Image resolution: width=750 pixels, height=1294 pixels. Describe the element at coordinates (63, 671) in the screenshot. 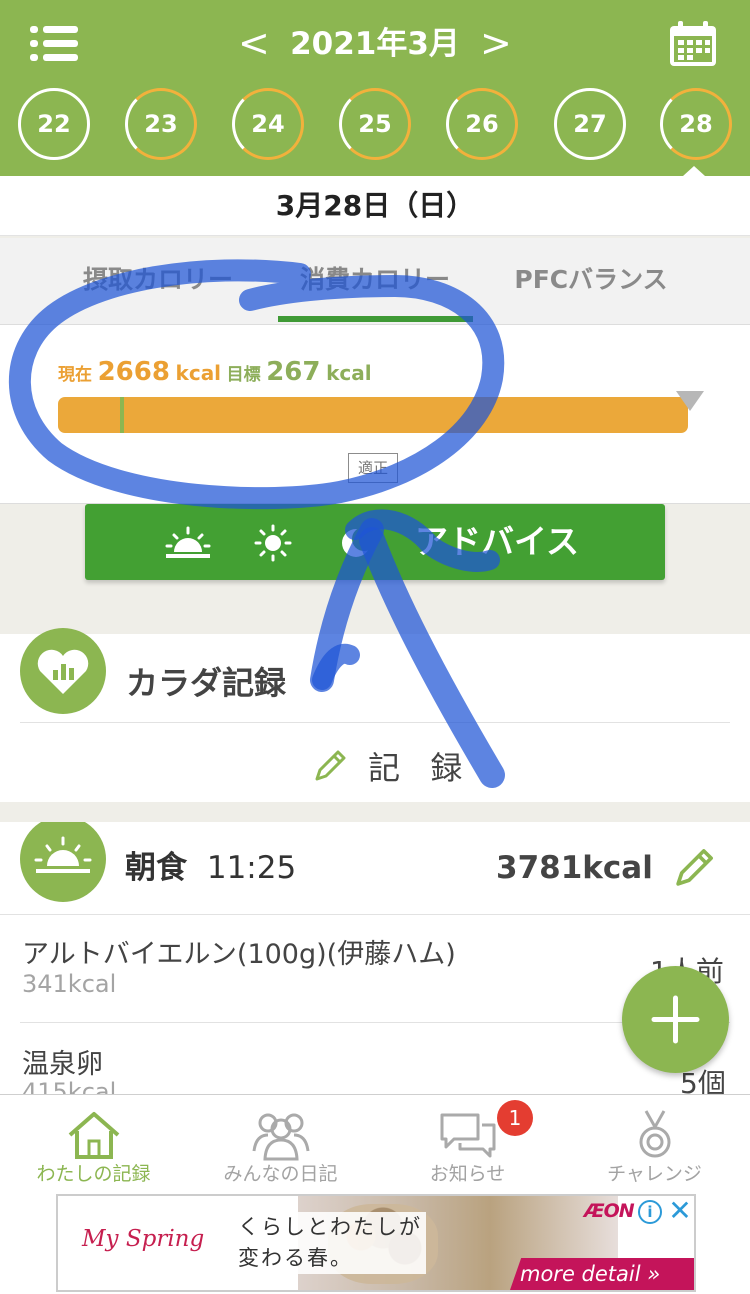

I see `heart-chart-icon` at that location.